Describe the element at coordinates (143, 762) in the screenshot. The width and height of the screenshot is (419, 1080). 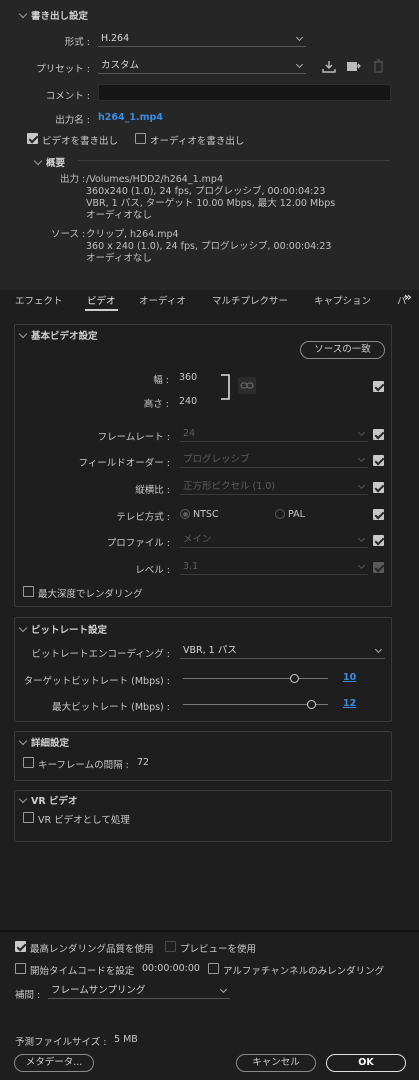
I see `keyframe-value: 72` at that location.